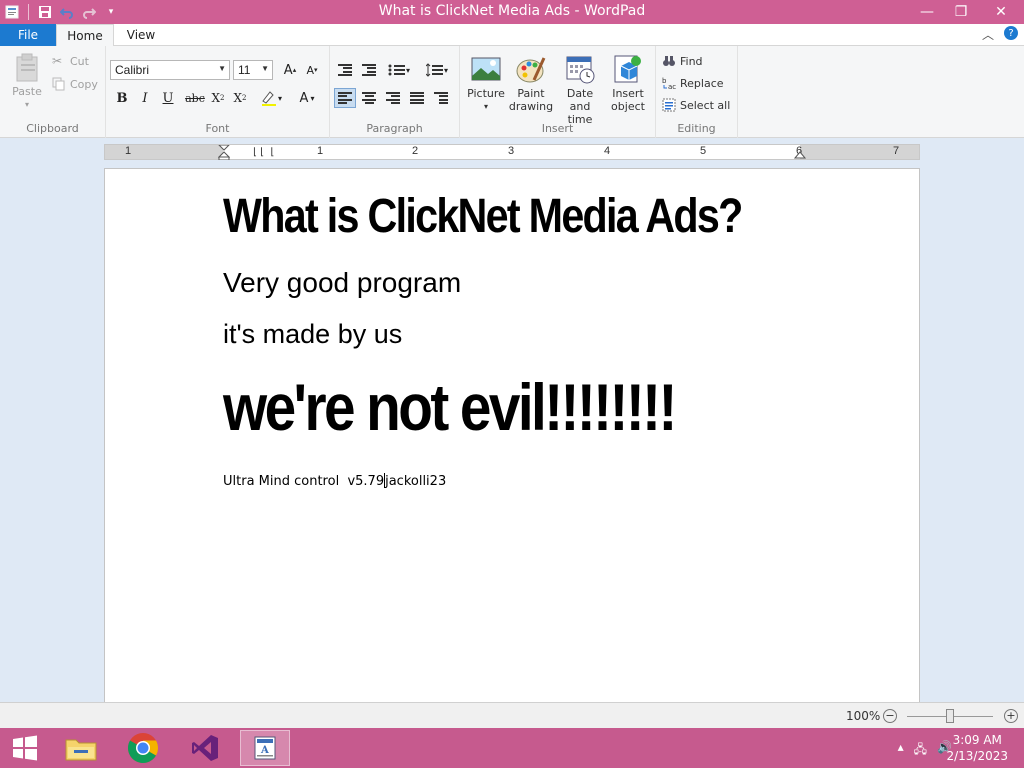 The width and height of the screenshot is (1024, 768). I want to click on start-button, so click(25, 748).